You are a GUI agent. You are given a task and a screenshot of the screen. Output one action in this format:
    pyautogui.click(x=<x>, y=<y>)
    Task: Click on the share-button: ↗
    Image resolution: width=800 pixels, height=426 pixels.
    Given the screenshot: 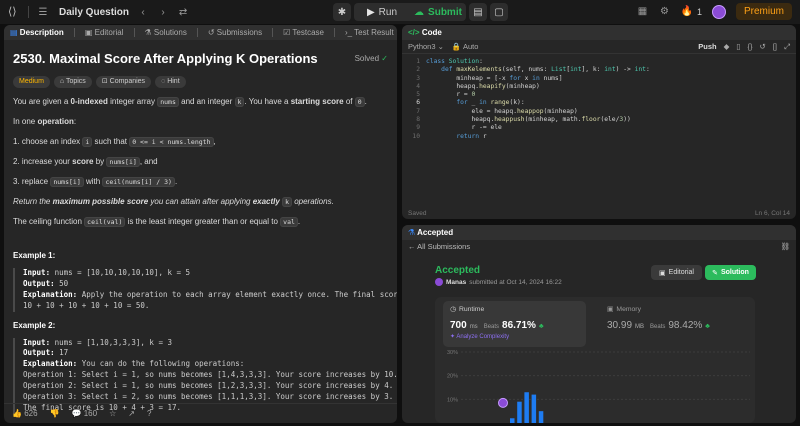 What is the action you would take?
    pyautogui.click(x=131, y=413)
    